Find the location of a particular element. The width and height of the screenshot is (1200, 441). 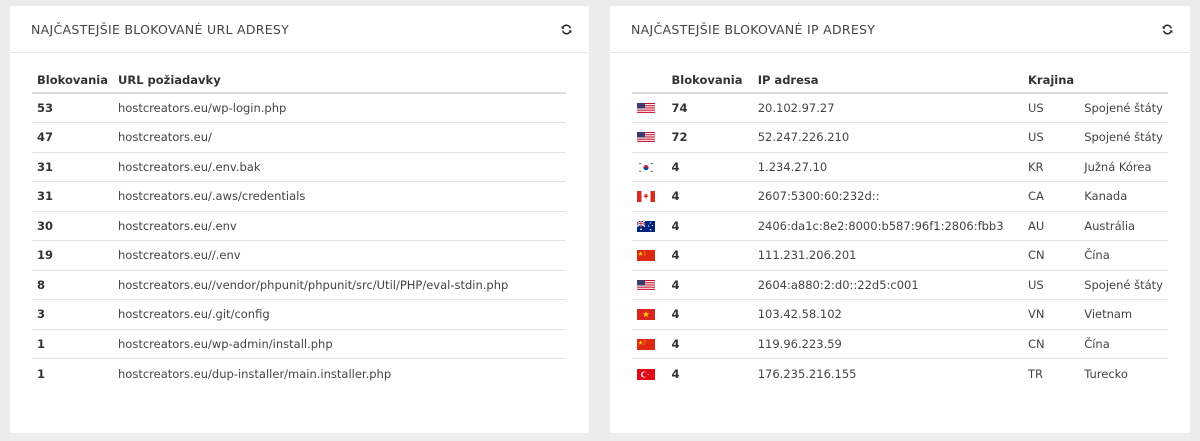

country-code: TR is located at coordinates (1036, 373).